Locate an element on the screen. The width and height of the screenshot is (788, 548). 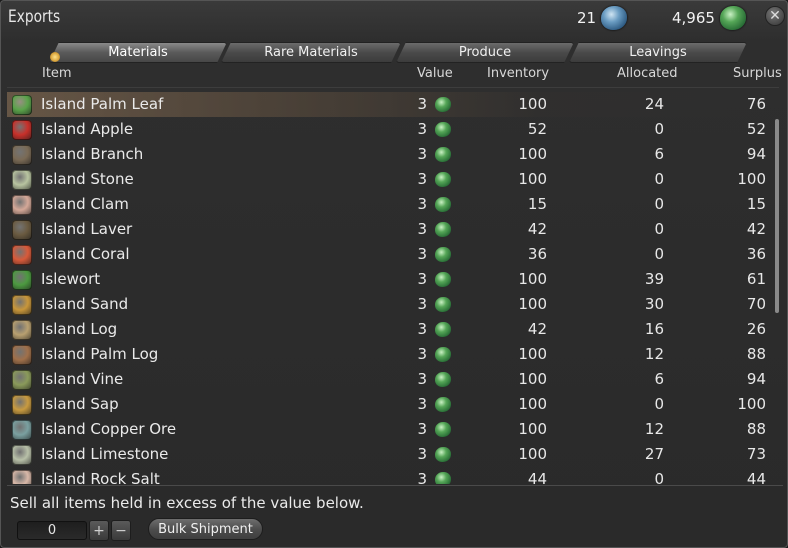
item-surplus: 36 is located at coordinates (756, 254).